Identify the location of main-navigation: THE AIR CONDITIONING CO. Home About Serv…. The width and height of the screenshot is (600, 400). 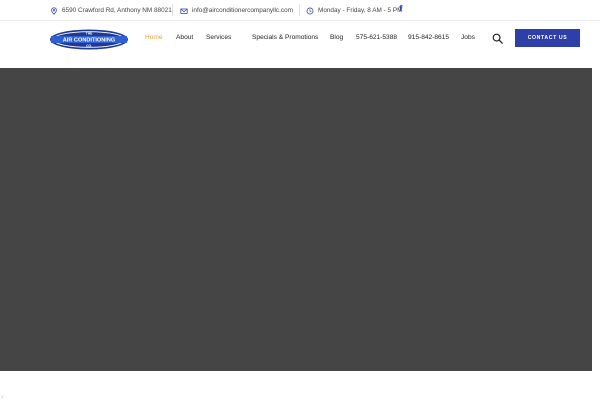
(300, 44).